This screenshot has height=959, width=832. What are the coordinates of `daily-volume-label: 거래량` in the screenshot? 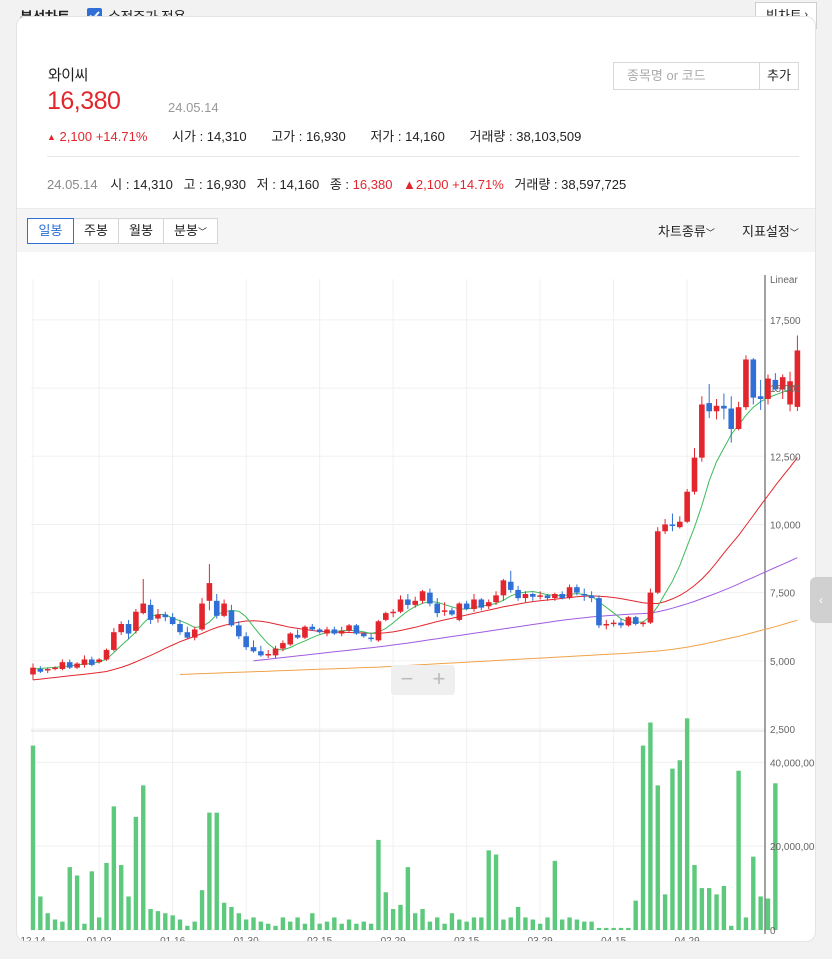 It's located at (532, 184).